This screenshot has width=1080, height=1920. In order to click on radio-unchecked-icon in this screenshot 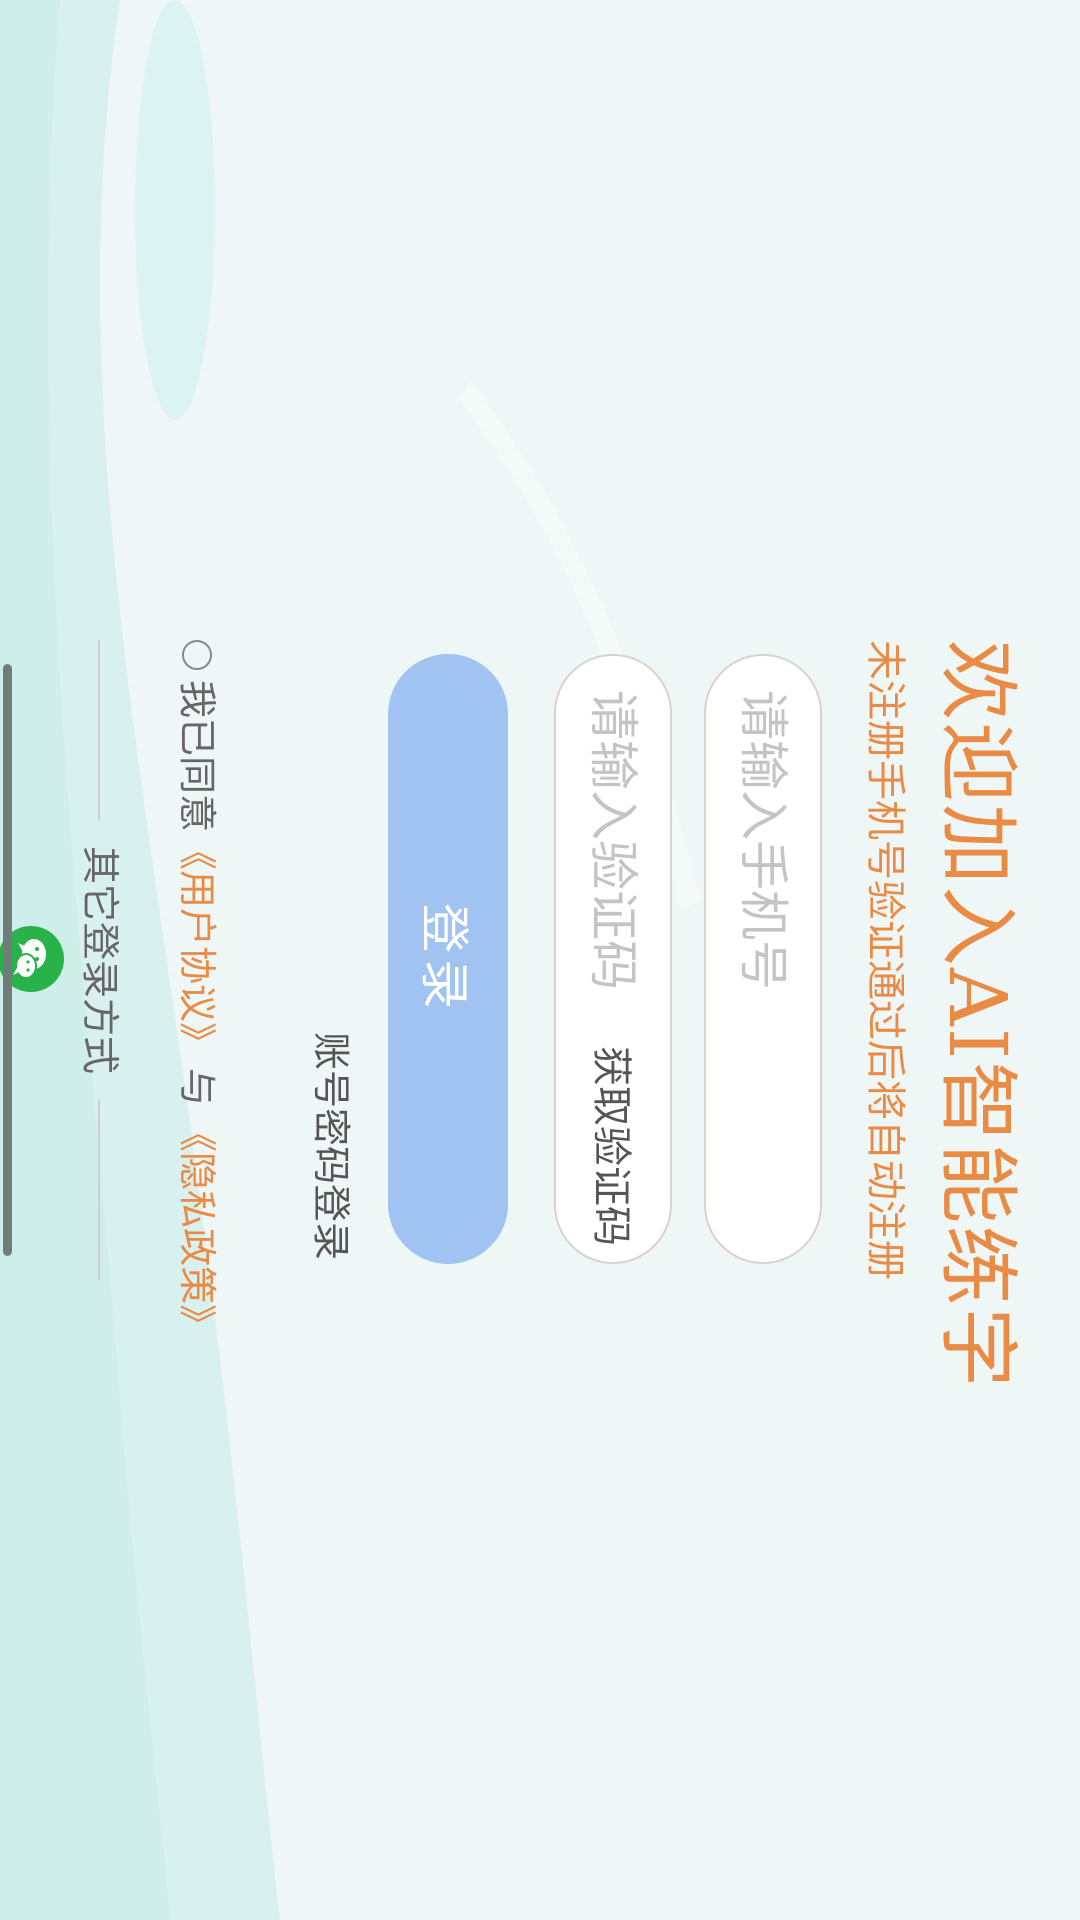, I will do `click(197, 655)`.